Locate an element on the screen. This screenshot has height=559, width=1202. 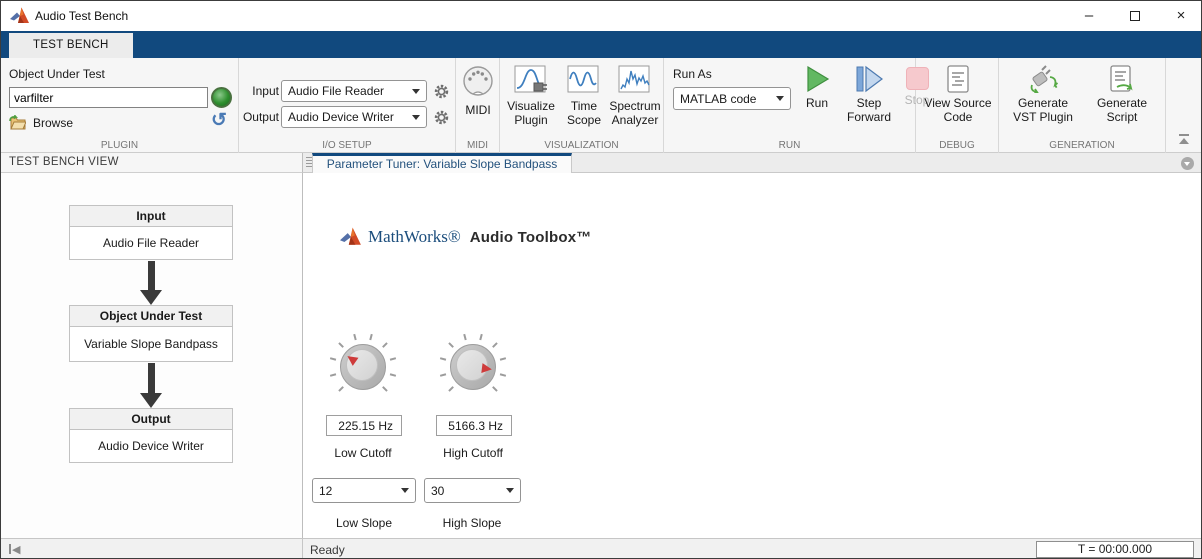
test-bench-view-title: TEST BENCH VIEW is located at coordinates (64, 162).